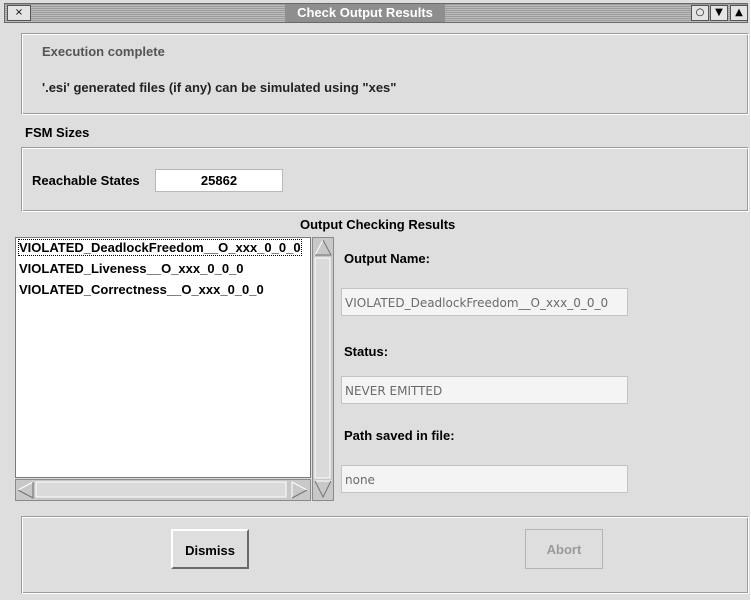 The height and width of the screenshot is (601, 751). What do you see at coordinates (484, 302) in the screenshot?
I see `output-name-field: VIOLATED_DeadlockFreedom__O_xxx_0_0_0` at bounding box center [484, 302].